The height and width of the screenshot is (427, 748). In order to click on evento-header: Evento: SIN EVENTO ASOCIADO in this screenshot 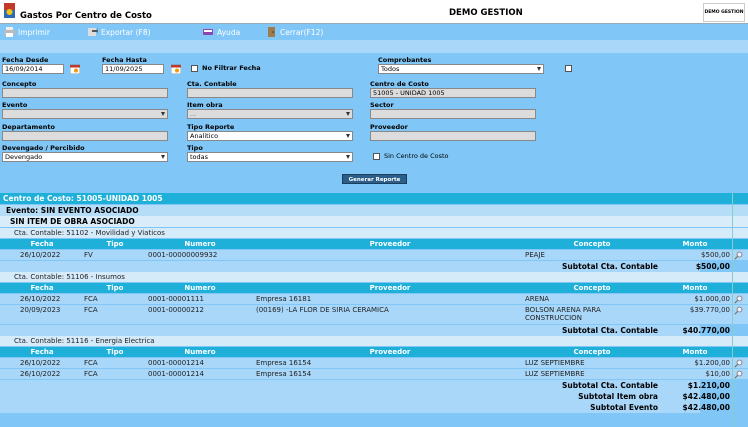, I will do `click(374, 210)`.